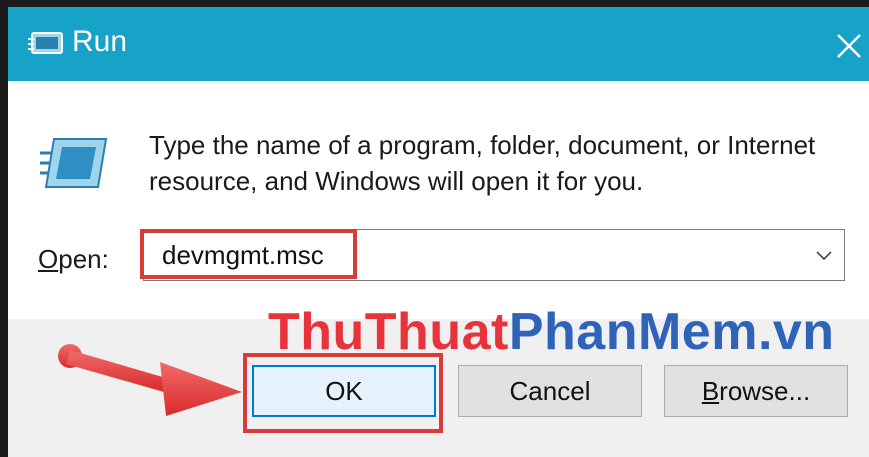 This screenshot has height=457, width=869. I want to click on cancel-button-label: Cancel, so click(550, 390).